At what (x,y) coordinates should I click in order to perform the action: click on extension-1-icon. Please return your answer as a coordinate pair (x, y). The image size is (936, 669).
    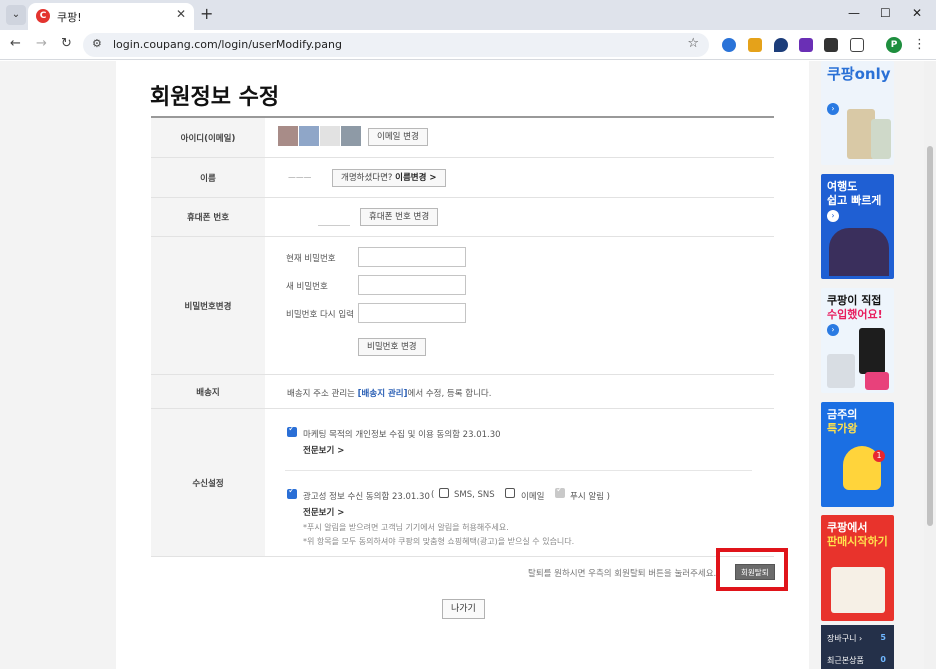
    Looking at the image, I should click on (729, 45).